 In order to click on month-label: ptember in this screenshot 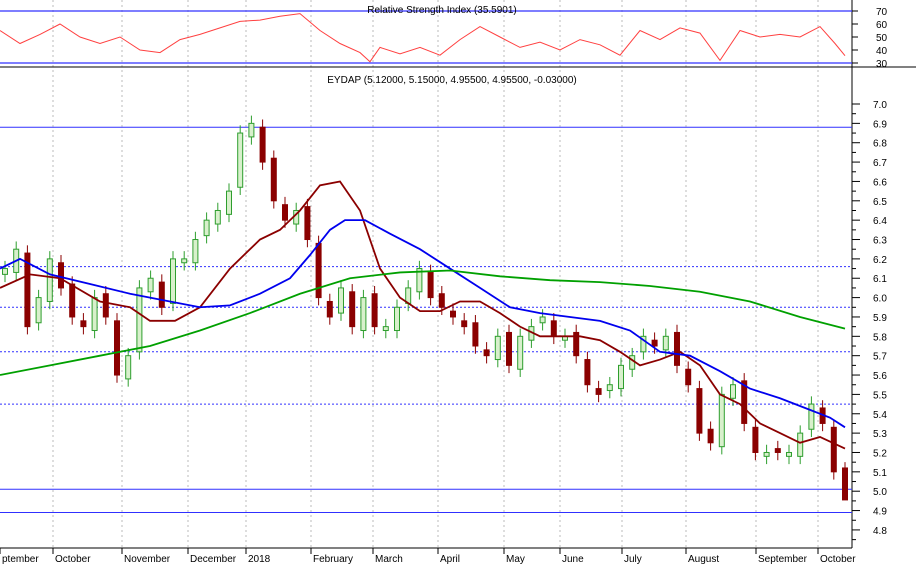, I will do `click(20, 559)`.